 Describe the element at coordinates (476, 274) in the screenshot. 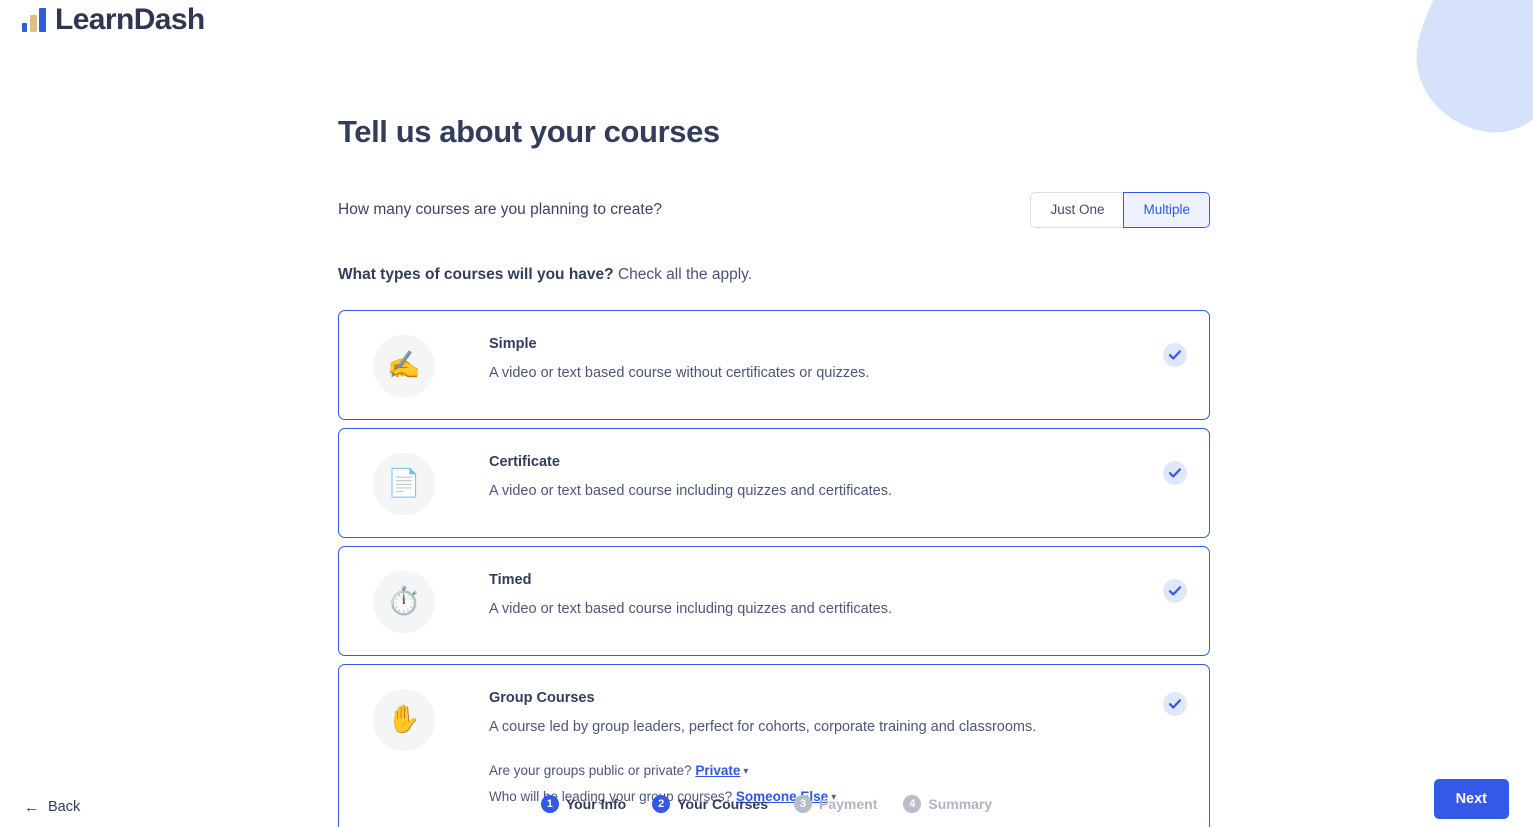

I see `course-types-question-bold: What types of courses will you have?` at that location.